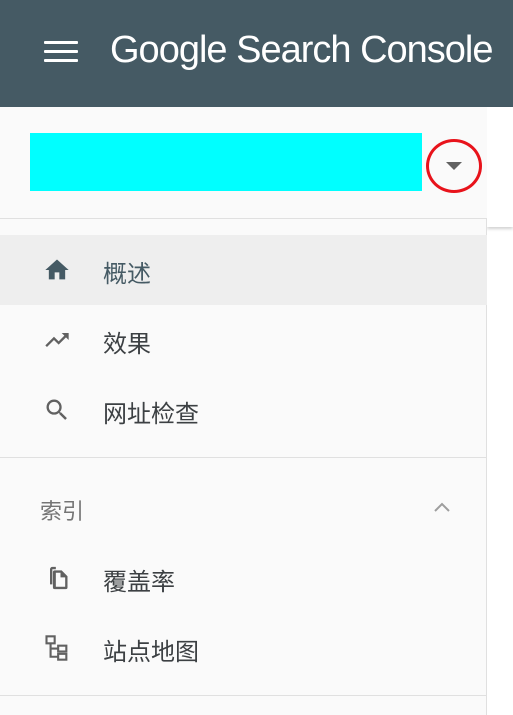 This screenshot has height=715, width=513. Describe the element at coordinates (139, 582) in the screenshot. I see `nav-item-label: 覆盖率` at that location.